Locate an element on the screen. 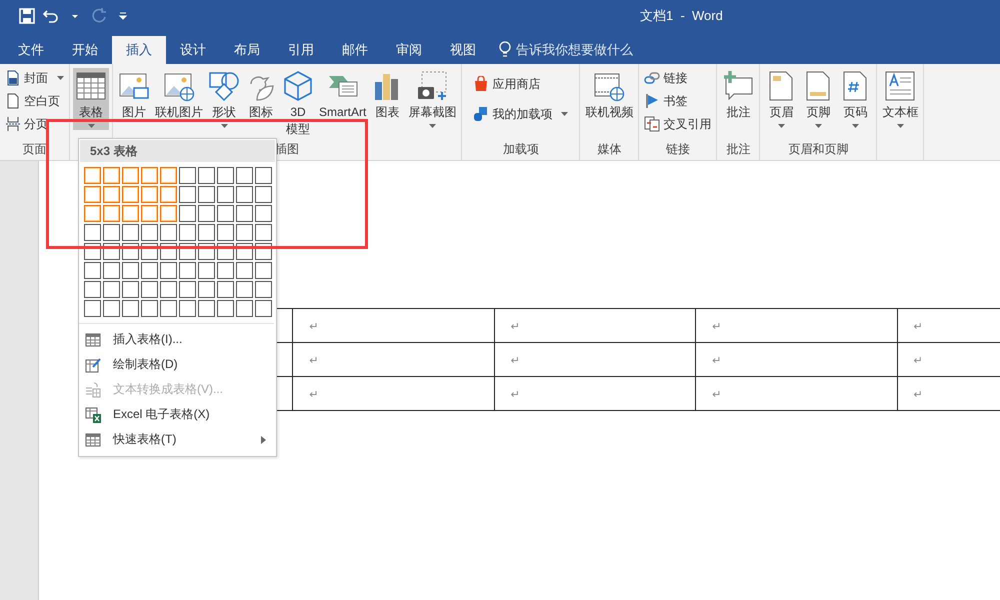 This screenshot has height=600, width=1000. ribbon-tab: 开始 is located at coordinates (85, 50).